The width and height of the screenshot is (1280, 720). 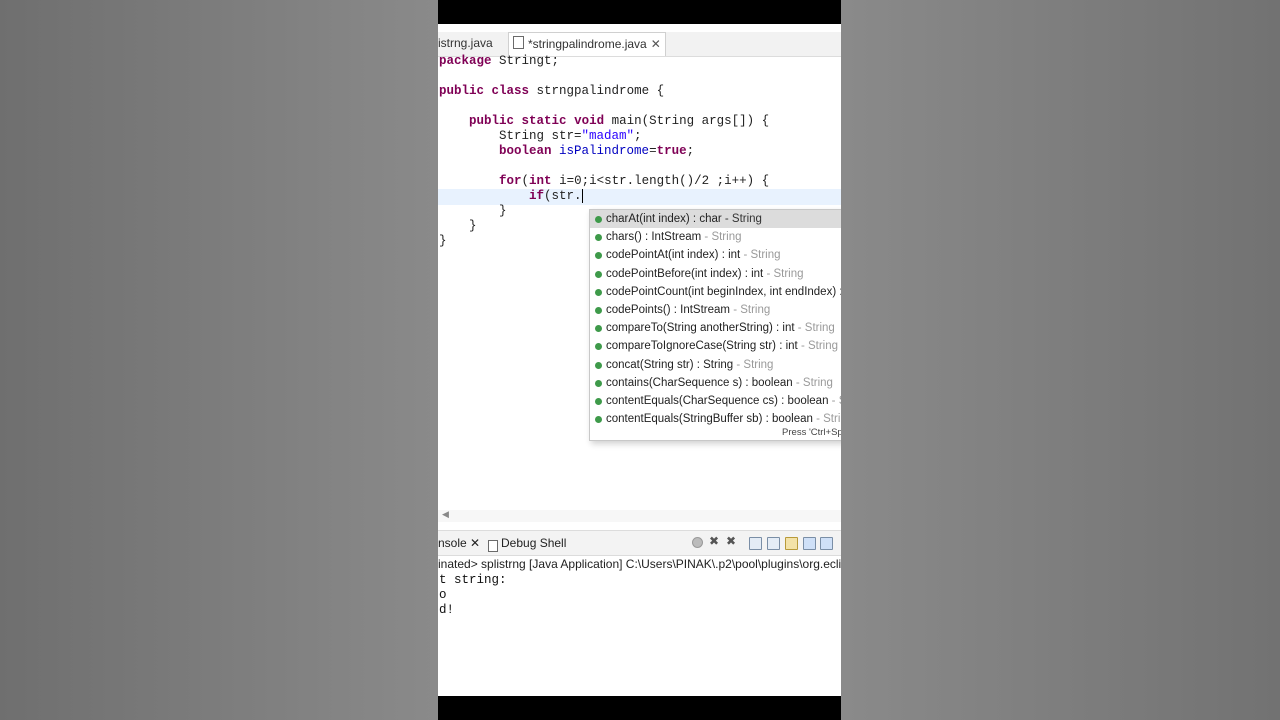 I want to click on completion-item: charAt(int index) : char - String, so click(x=715, y=219).